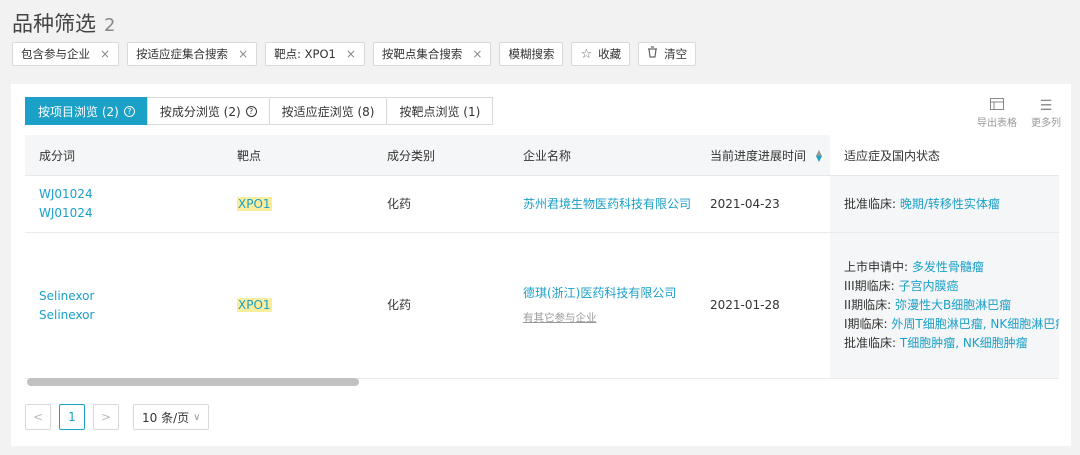 This screenshot has width=1080, height=455. I want to click on other-companies-link: 有其它参与企业, so click(609, 318).